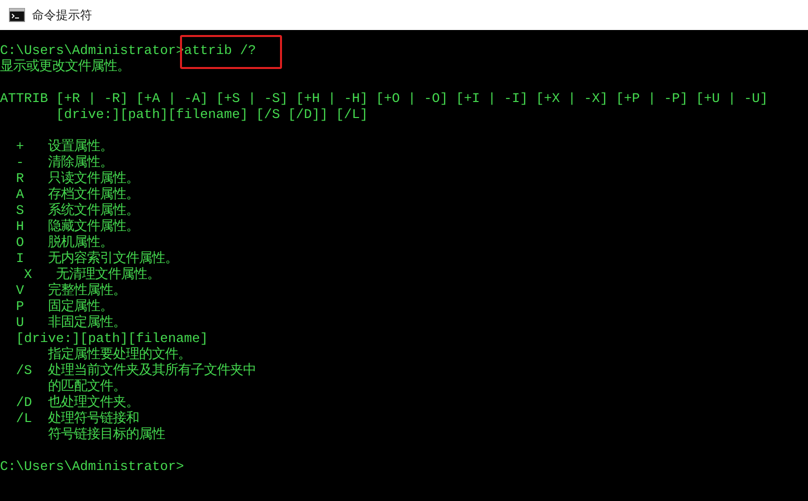  What do you see at coordinates (105, 436) in the screenshot?
I see `console-line: 符号链接目标的属性` at bounding box center [105, 436].